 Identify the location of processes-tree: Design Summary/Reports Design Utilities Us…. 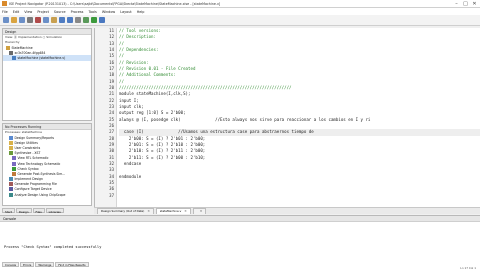
(47, 166).